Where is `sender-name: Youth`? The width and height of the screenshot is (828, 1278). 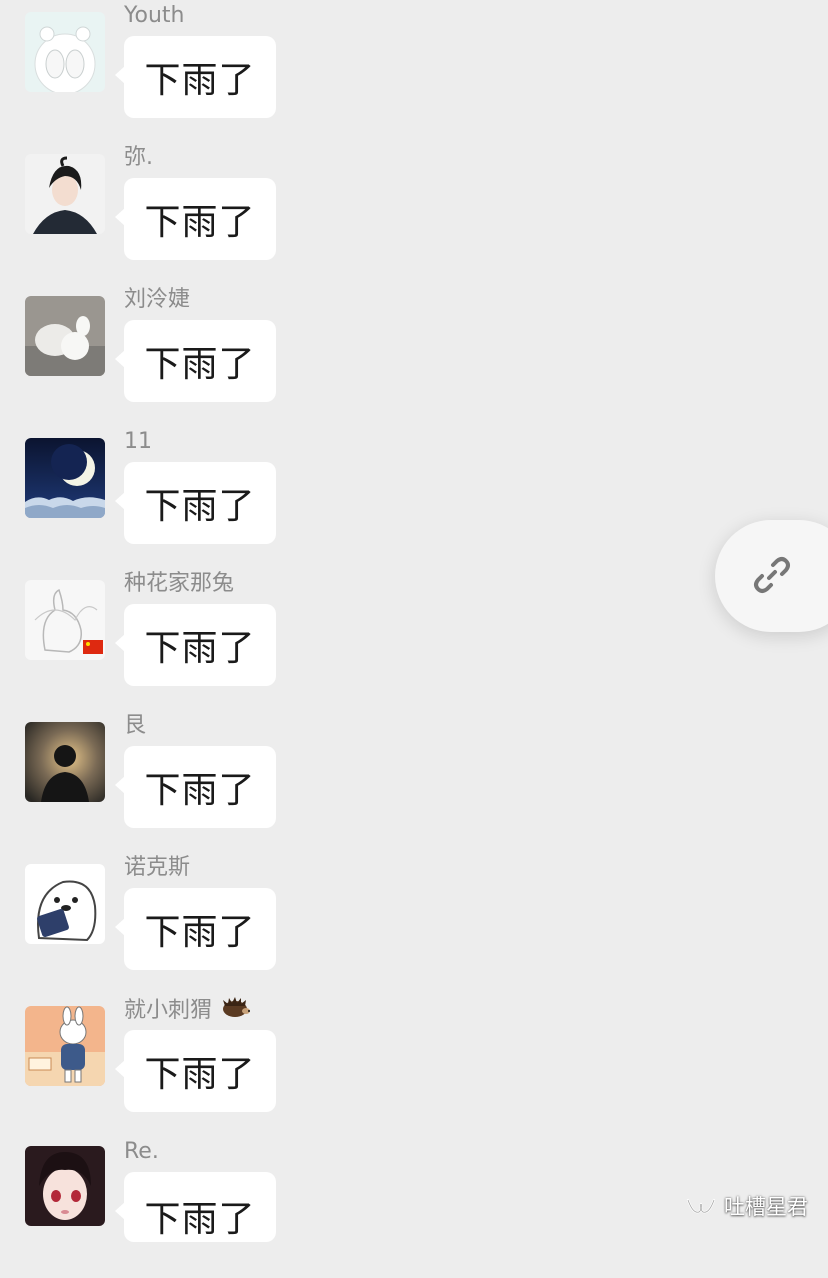
sender-name: Youth is located at coordinates (154, 15).